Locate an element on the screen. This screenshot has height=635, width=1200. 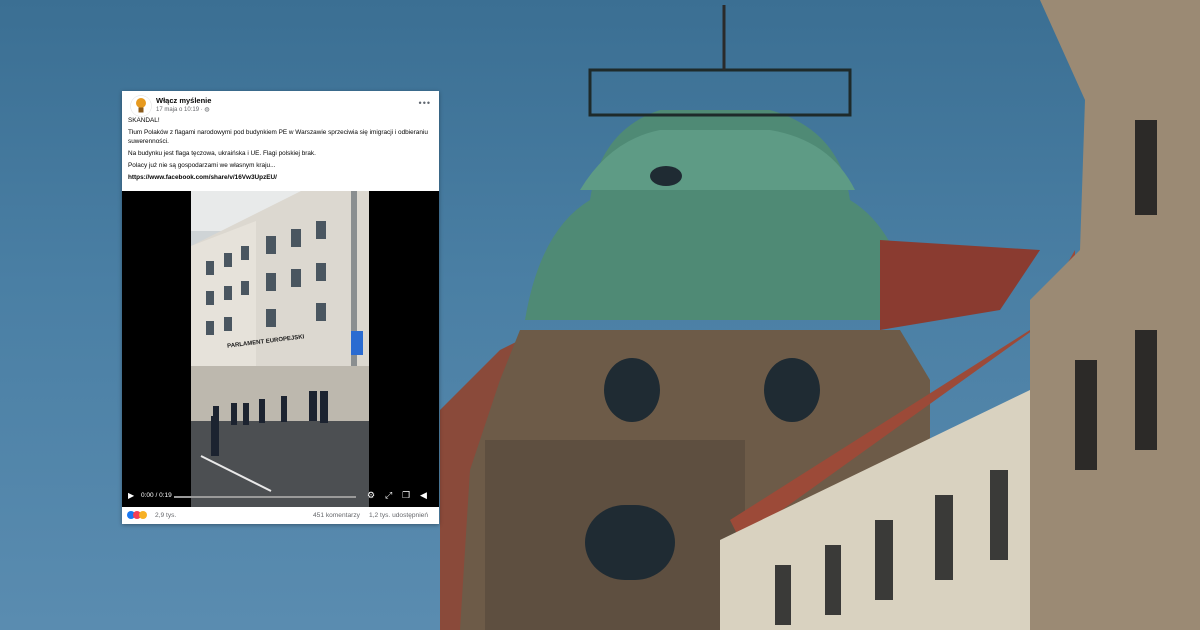
play-icon: ▶ is located at coordinates (131, 495).